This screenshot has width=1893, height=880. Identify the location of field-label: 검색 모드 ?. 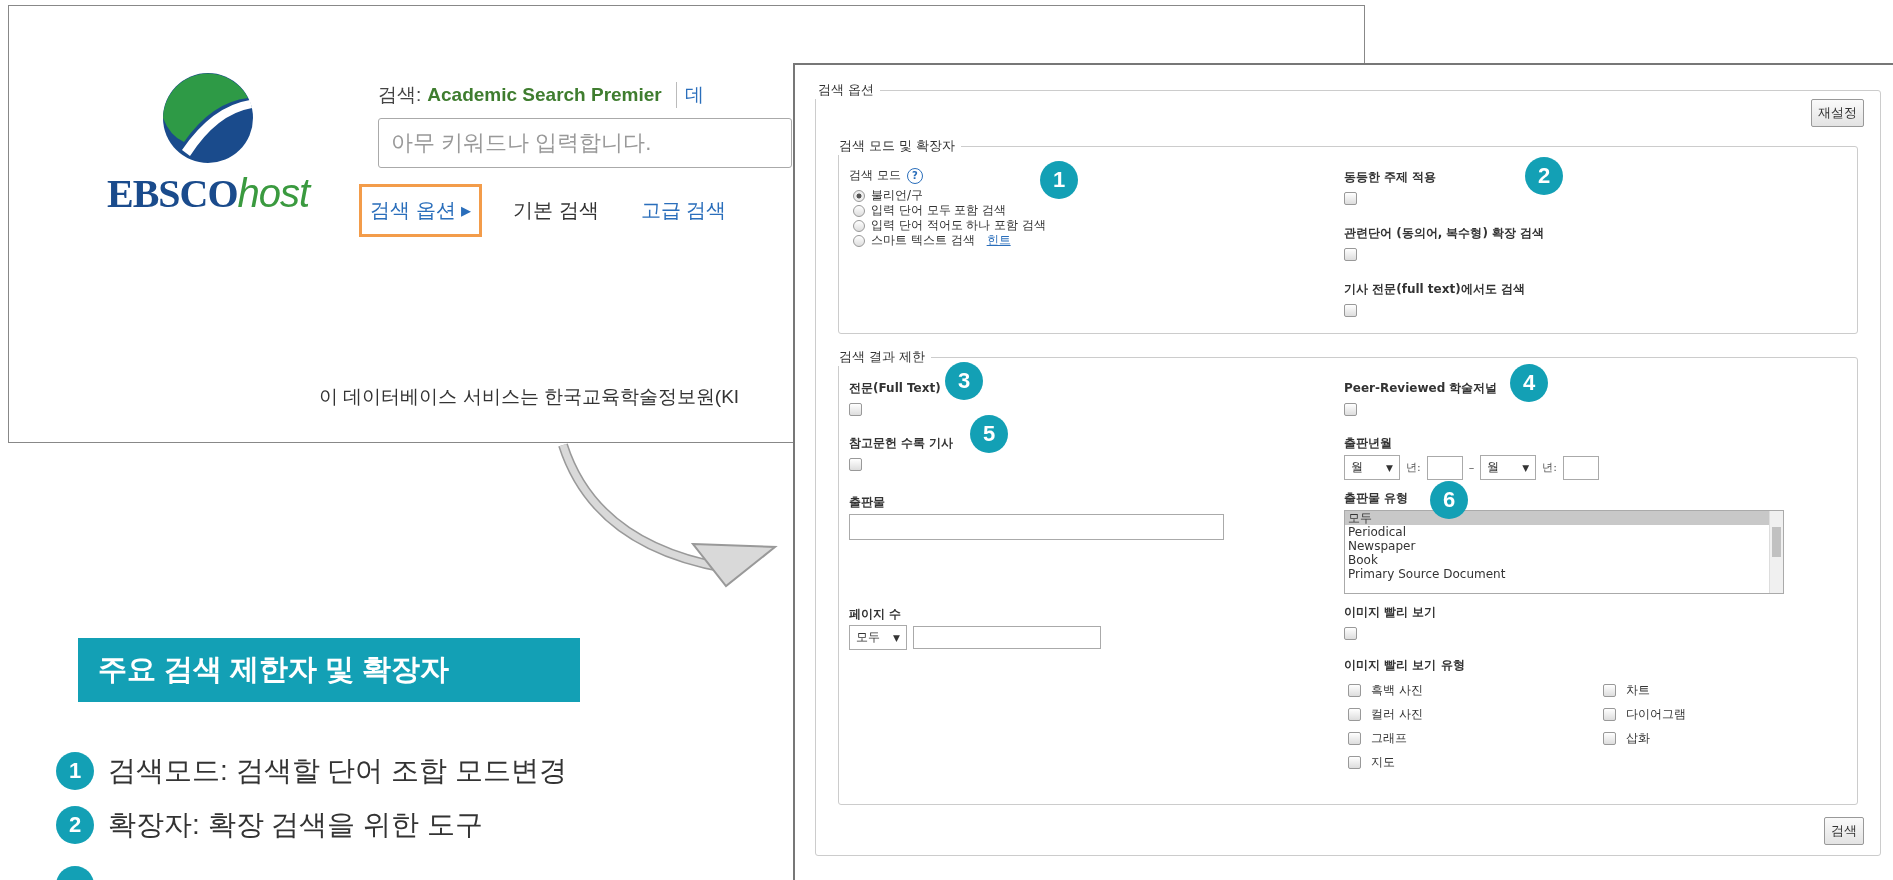
(886, 175).